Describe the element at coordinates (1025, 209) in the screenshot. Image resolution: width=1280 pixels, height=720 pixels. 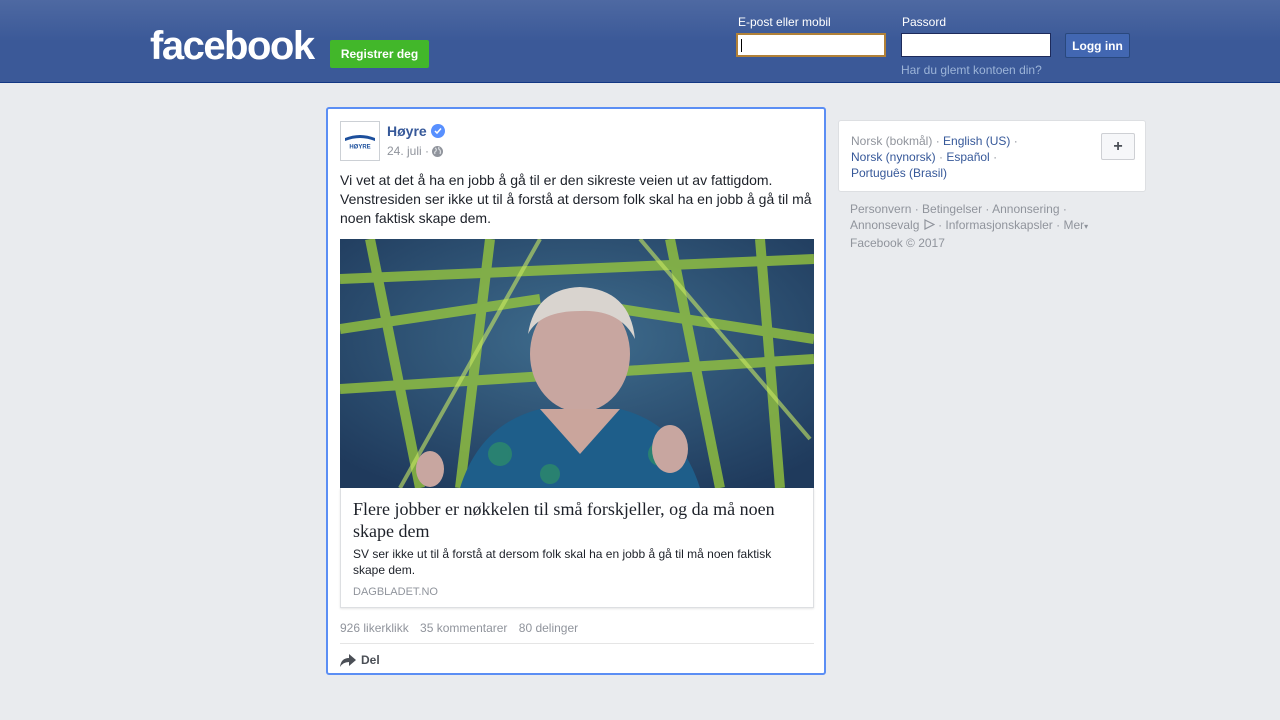
I see `advertising-link: Annonsering` at that location.